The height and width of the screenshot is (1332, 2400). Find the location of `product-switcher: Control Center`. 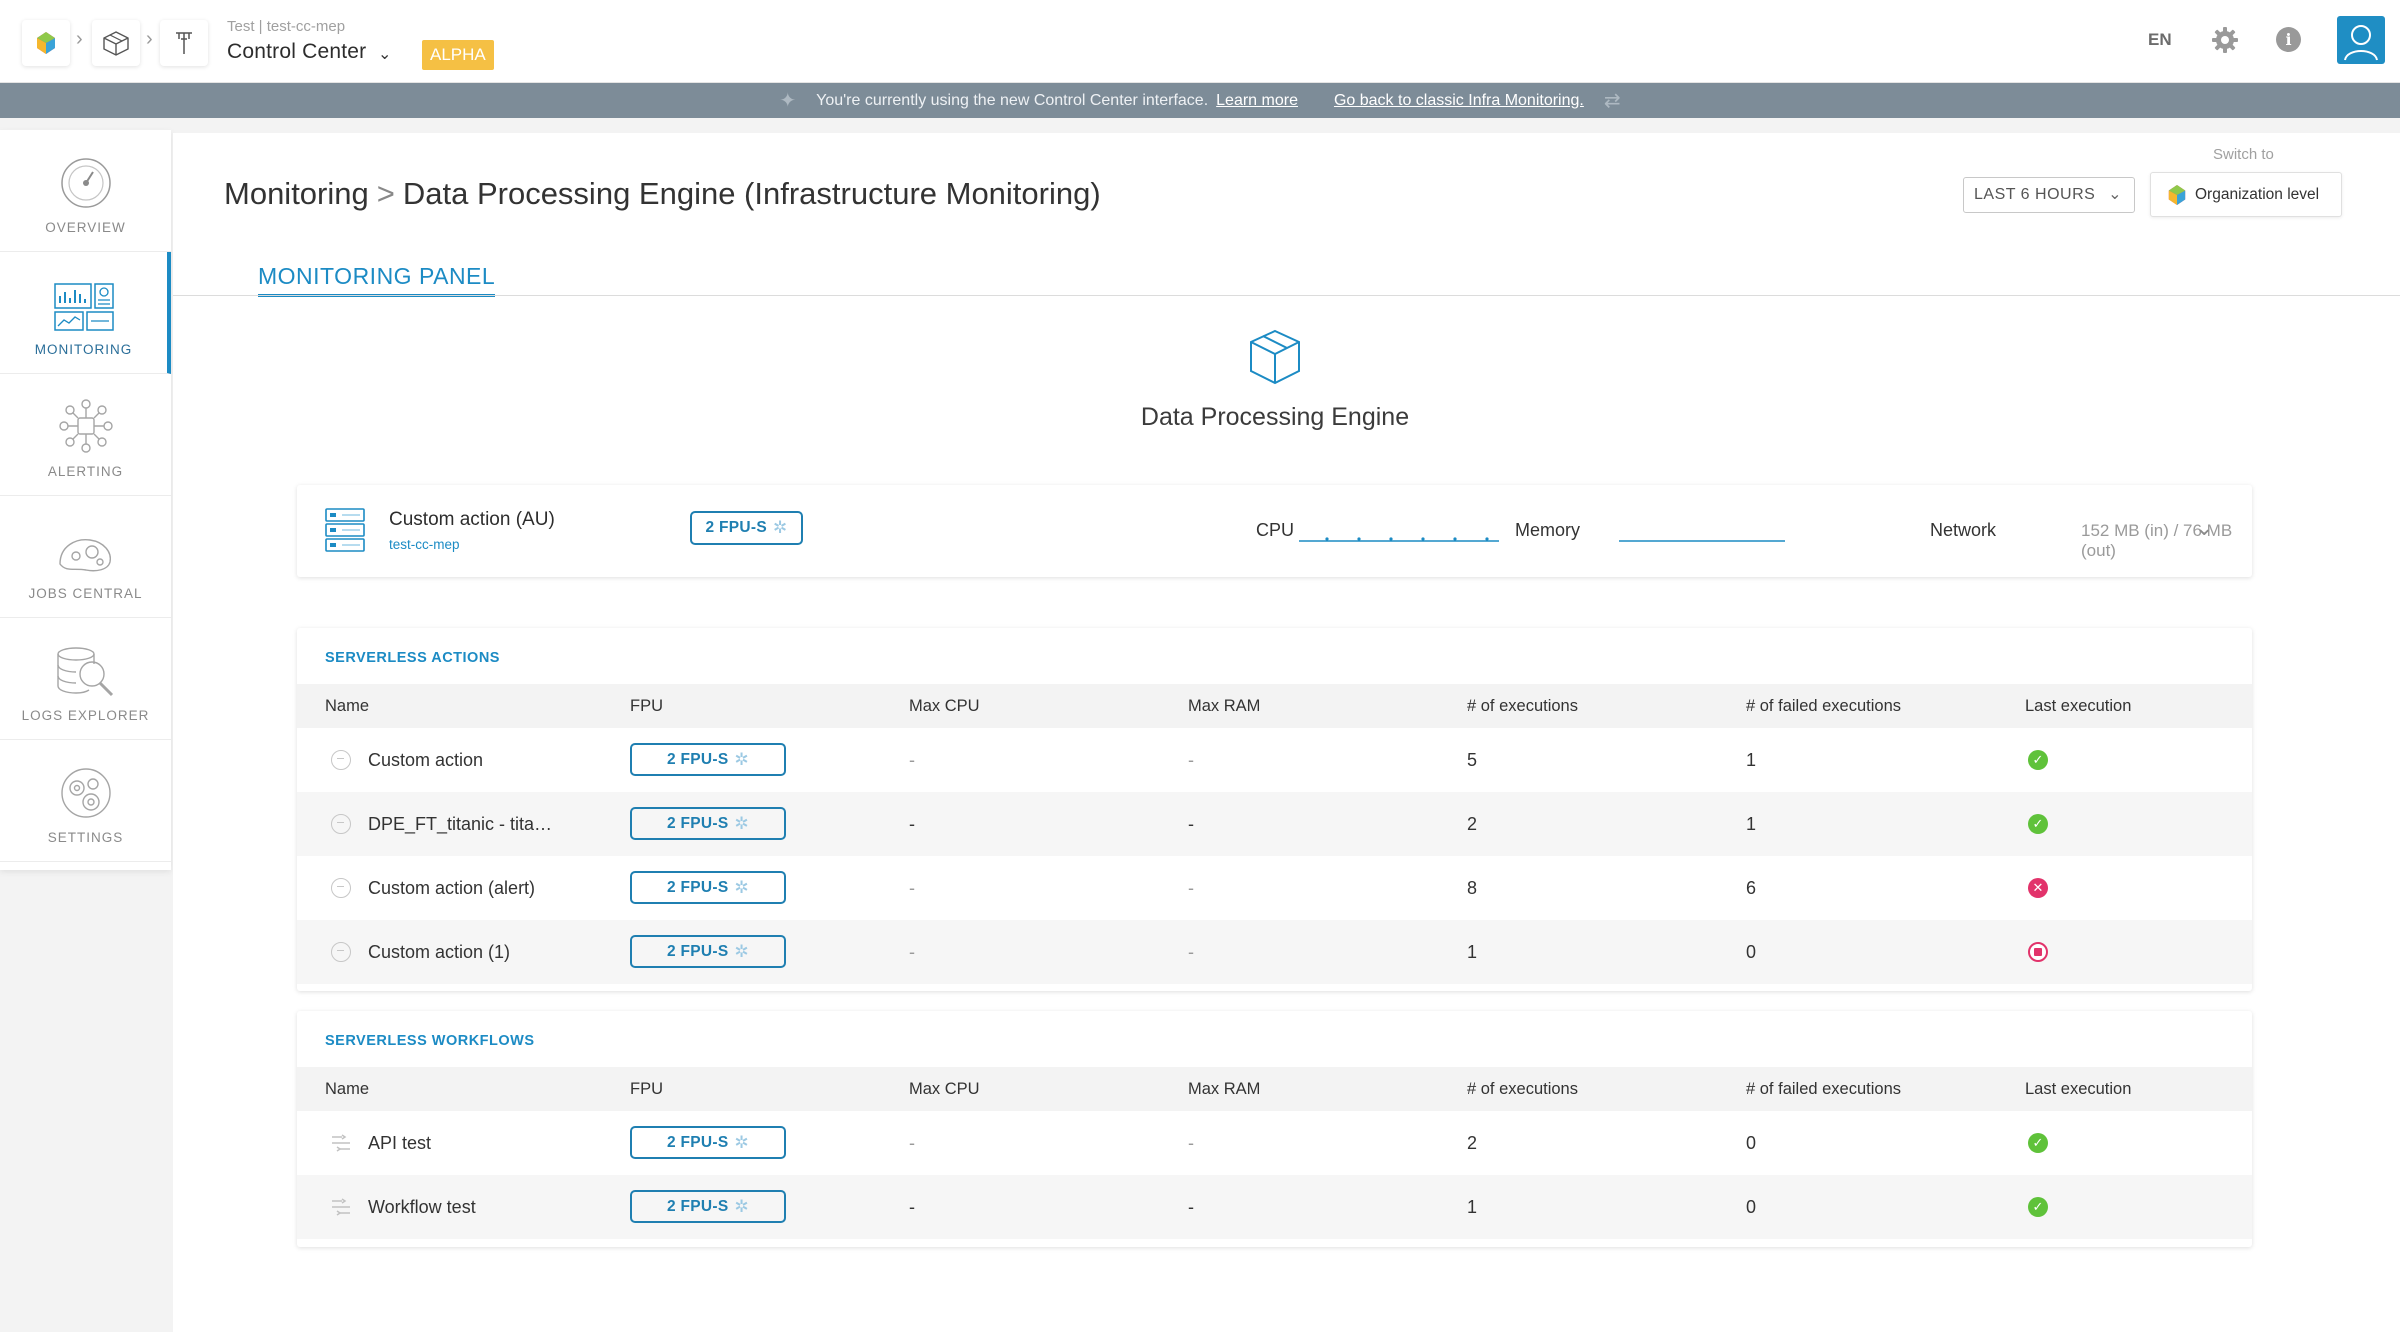

product-switcher: Control Center is located at coordinates (296, 52).